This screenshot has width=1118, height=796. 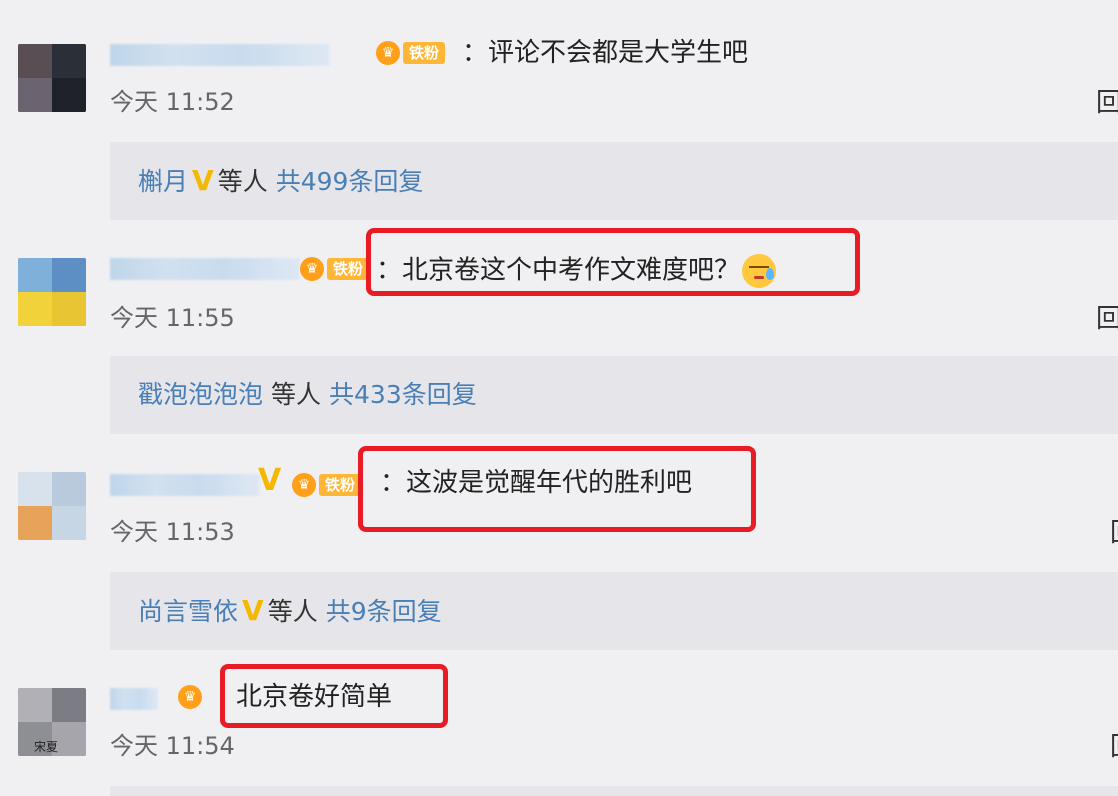 I want to click on replies-summary: 戳泡泡泡泡 等人 共433条回复, so click(x=614, y=395).